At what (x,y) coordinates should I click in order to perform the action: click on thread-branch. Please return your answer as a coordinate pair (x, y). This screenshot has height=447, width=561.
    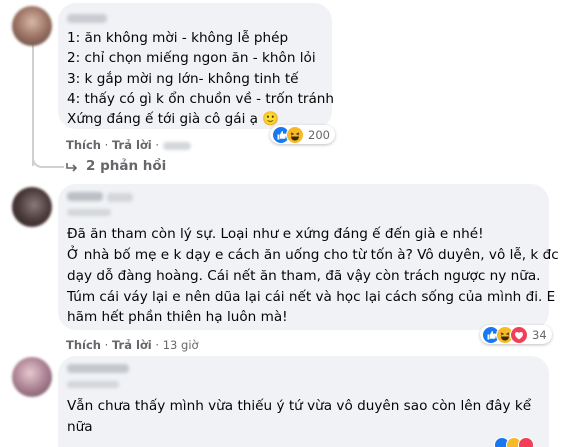
    Looking at the image, I should click on (48, 160).